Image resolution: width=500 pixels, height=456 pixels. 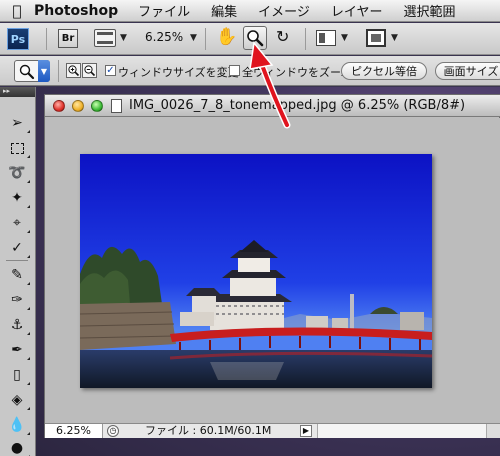 I want to click on zoom-window-button, so click(x=97, y=106).